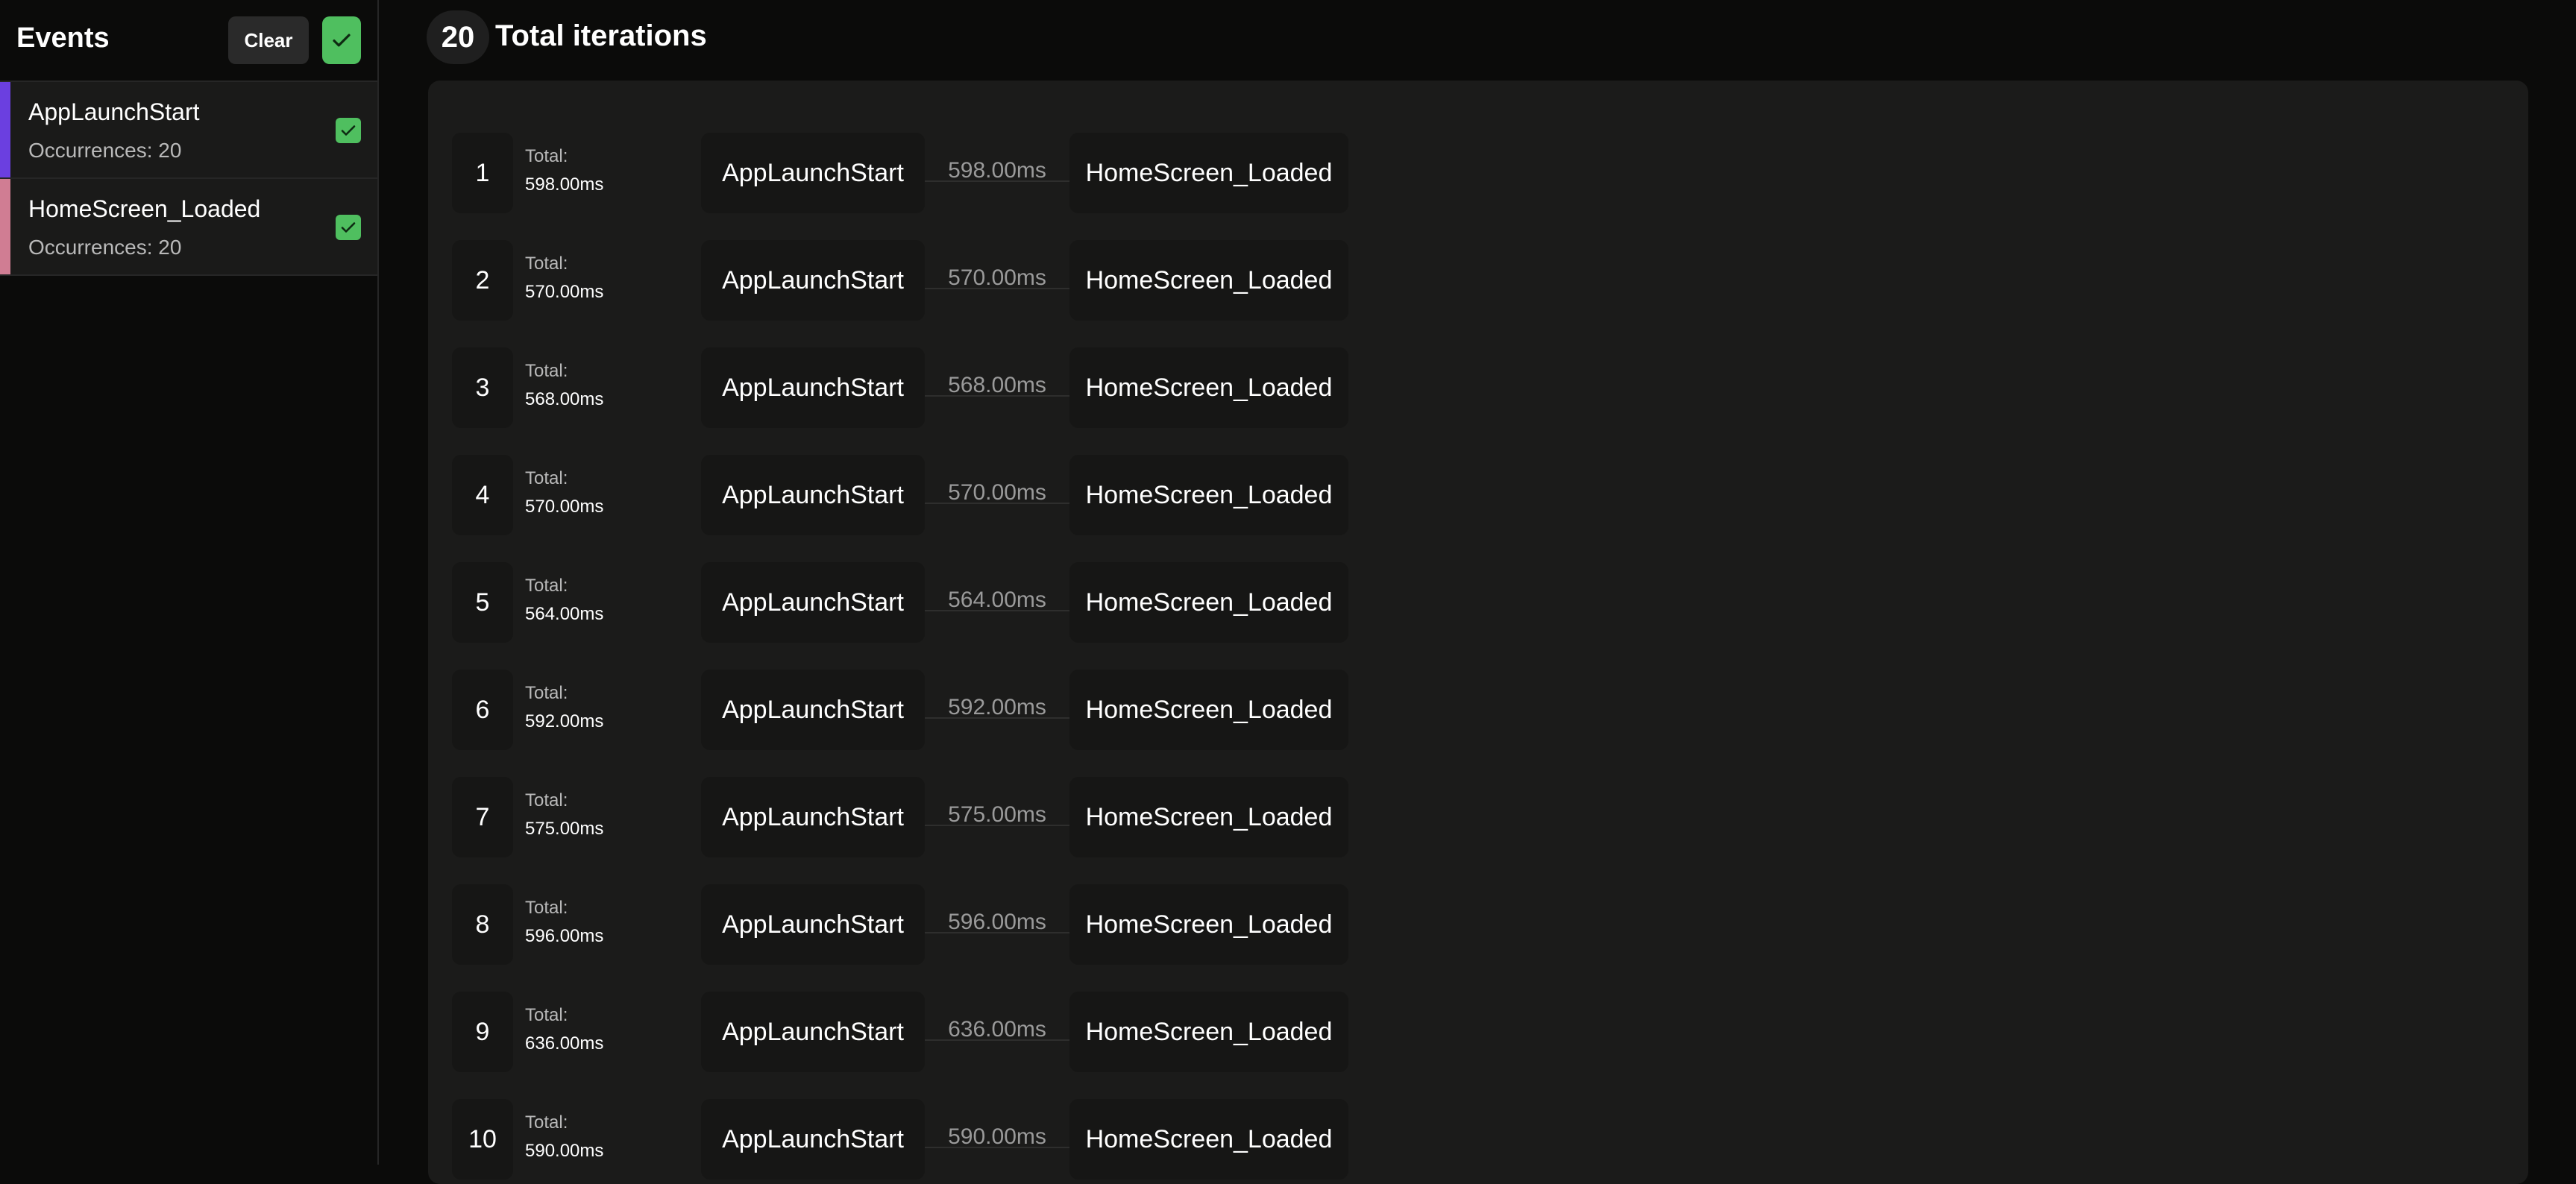 Image resolution: width=2576 pixels, height=1184 pixels. Describe the element at coordinates (189, 130) in the screenshot. I see `event-item-applaunchstart: AppLaunchStart Occurrences: 20` at that location.